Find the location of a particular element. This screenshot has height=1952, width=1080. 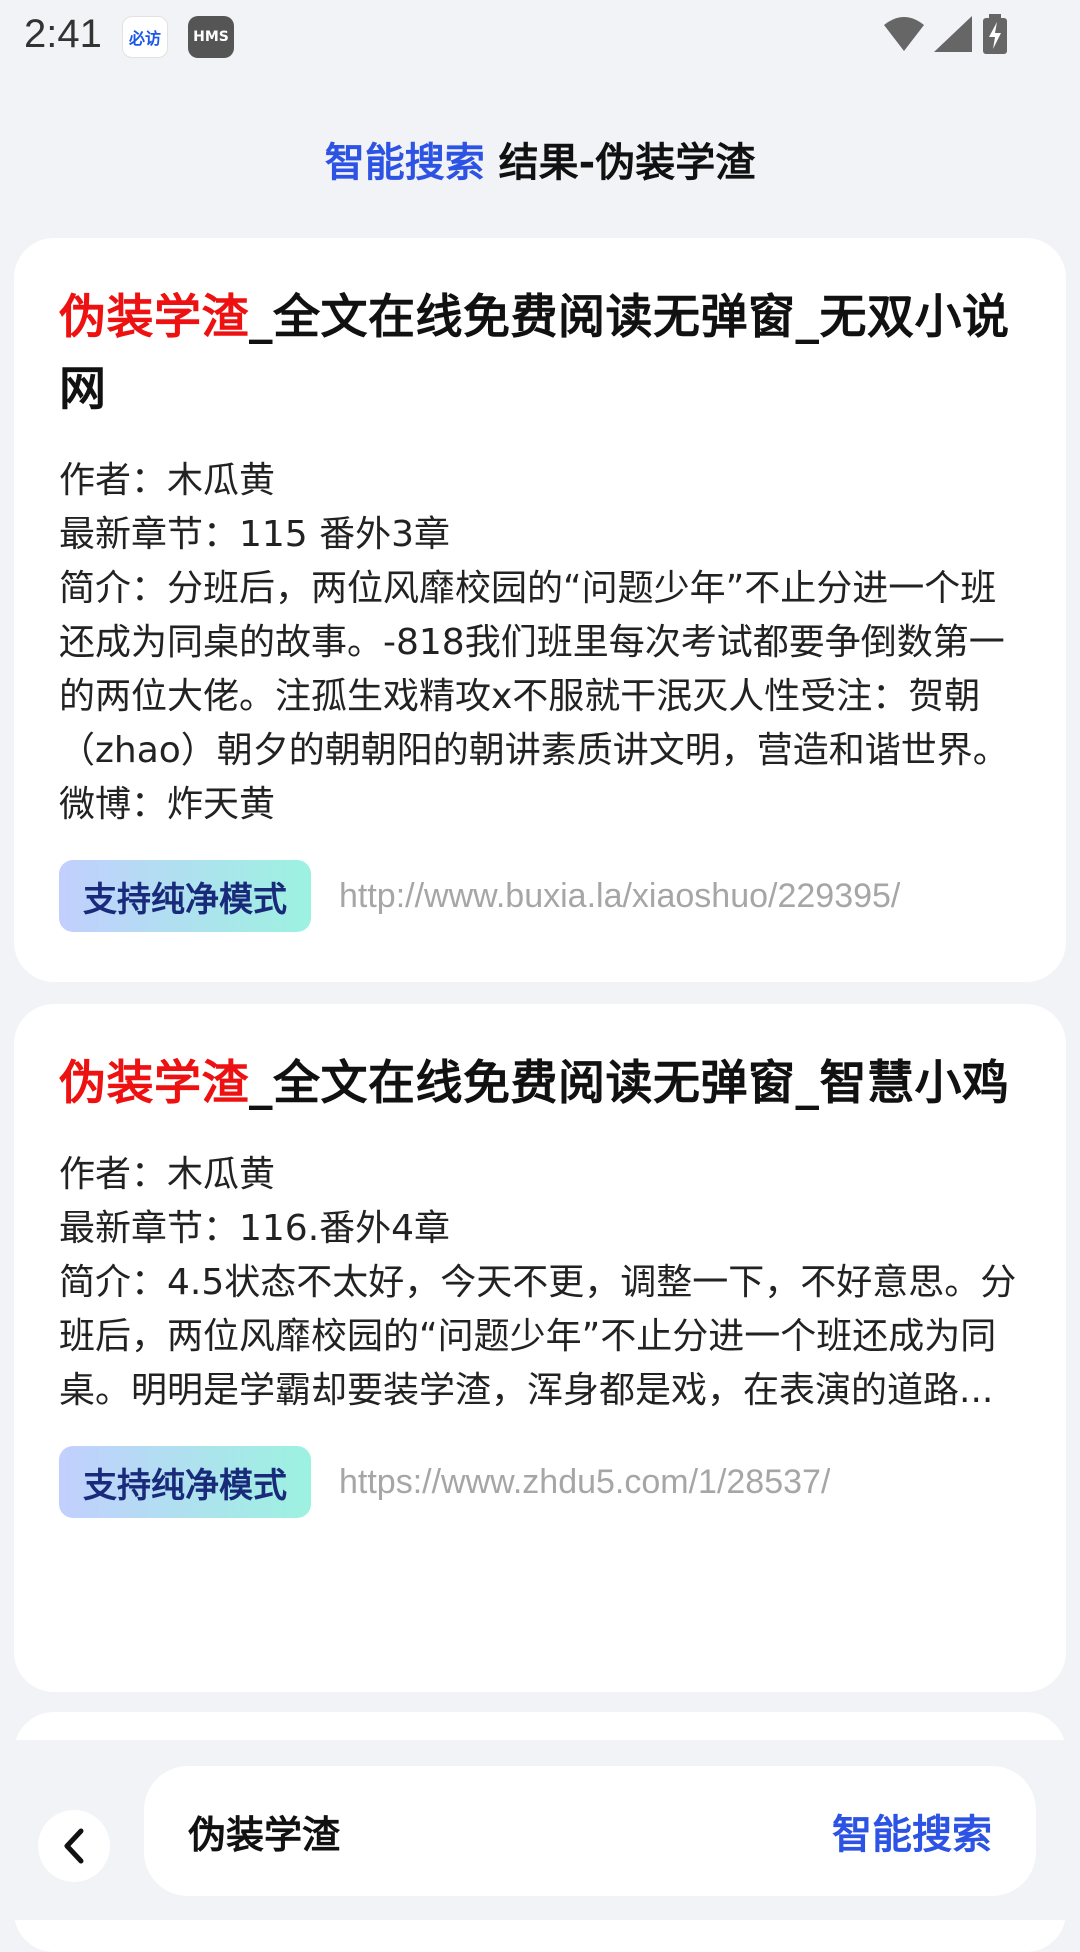

bifang-app-icon: 必访 is located at coordinates (145, 37).